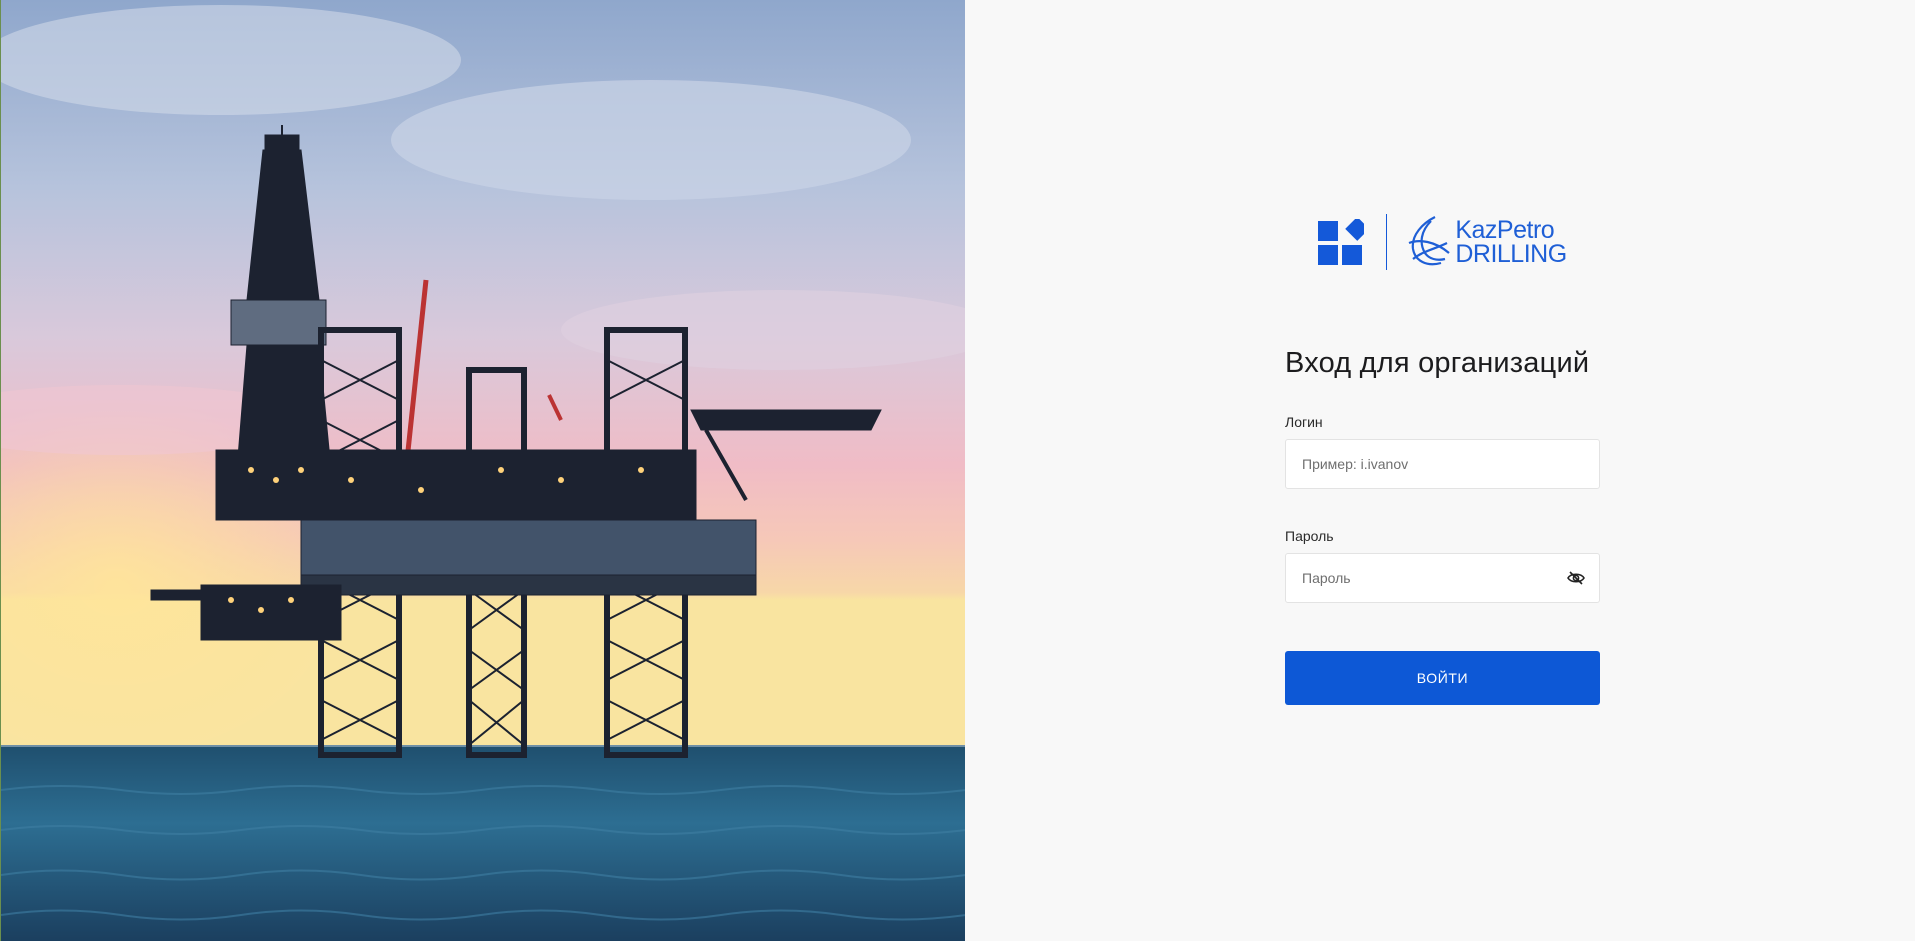 The height and width of the screenshot is (941, 1915). What do you see at coordinates (1576, 578) in the screenshot?
I see `eye-off-icon` at bounding box center [1576, 578].